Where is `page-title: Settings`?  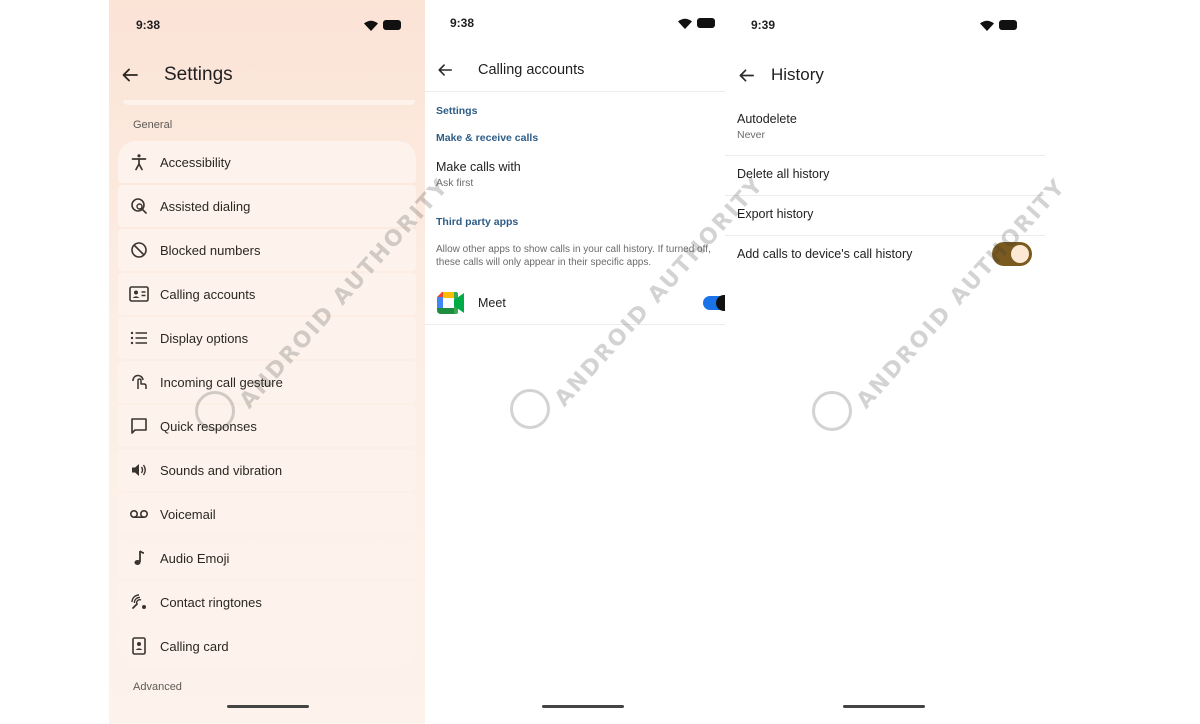
page-title: Settings is located at coordinates (198, 74).